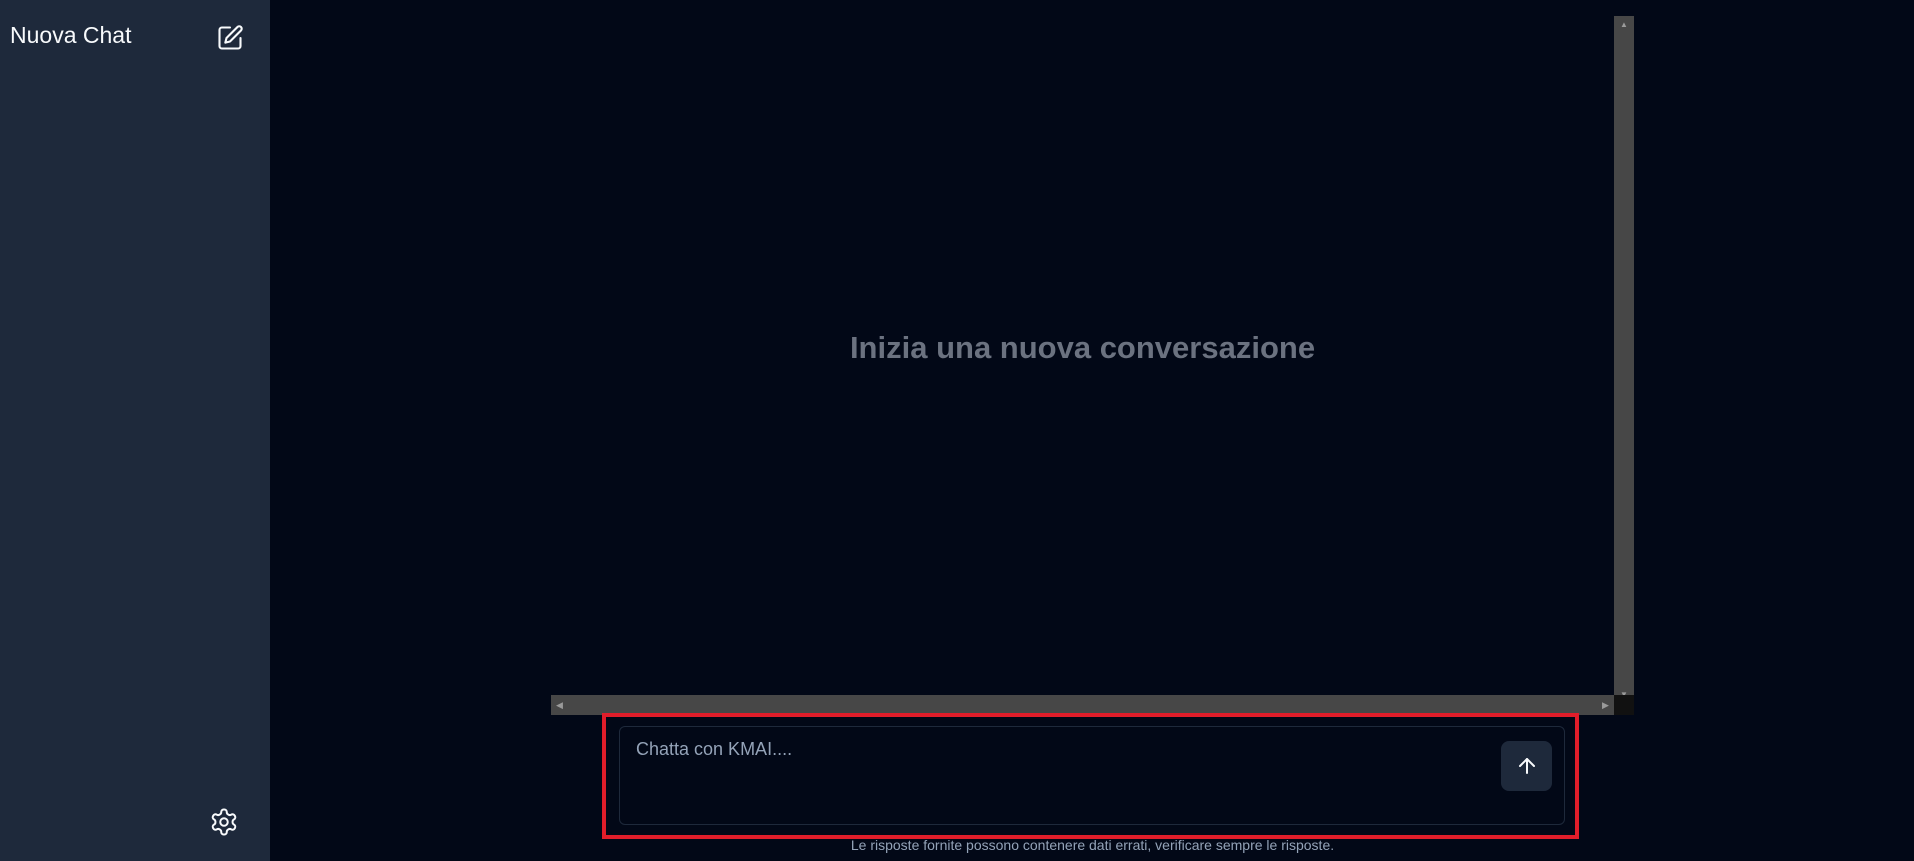  I want to click on vertical-scrollbar: ▲ ▼, so click(1624, 359).